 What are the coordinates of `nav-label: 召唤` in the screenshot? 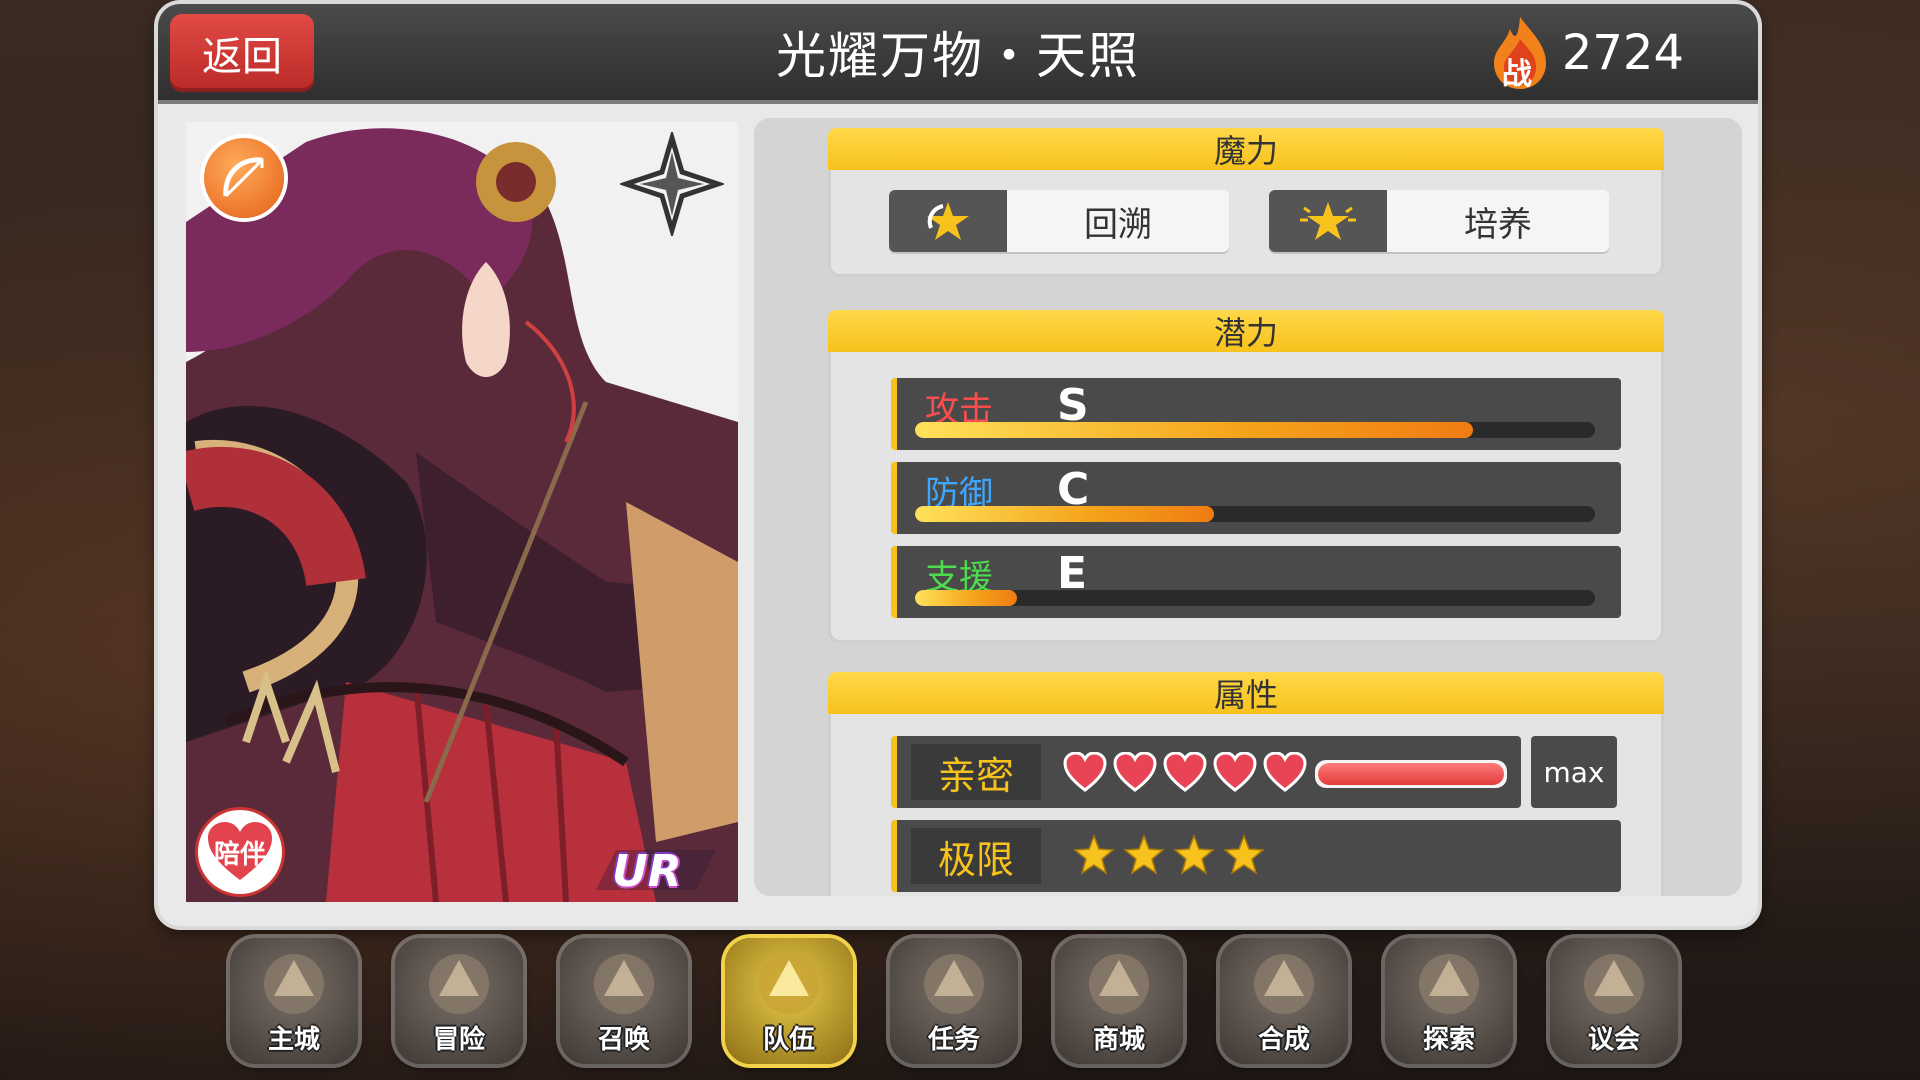 It's located at (623, 1040).